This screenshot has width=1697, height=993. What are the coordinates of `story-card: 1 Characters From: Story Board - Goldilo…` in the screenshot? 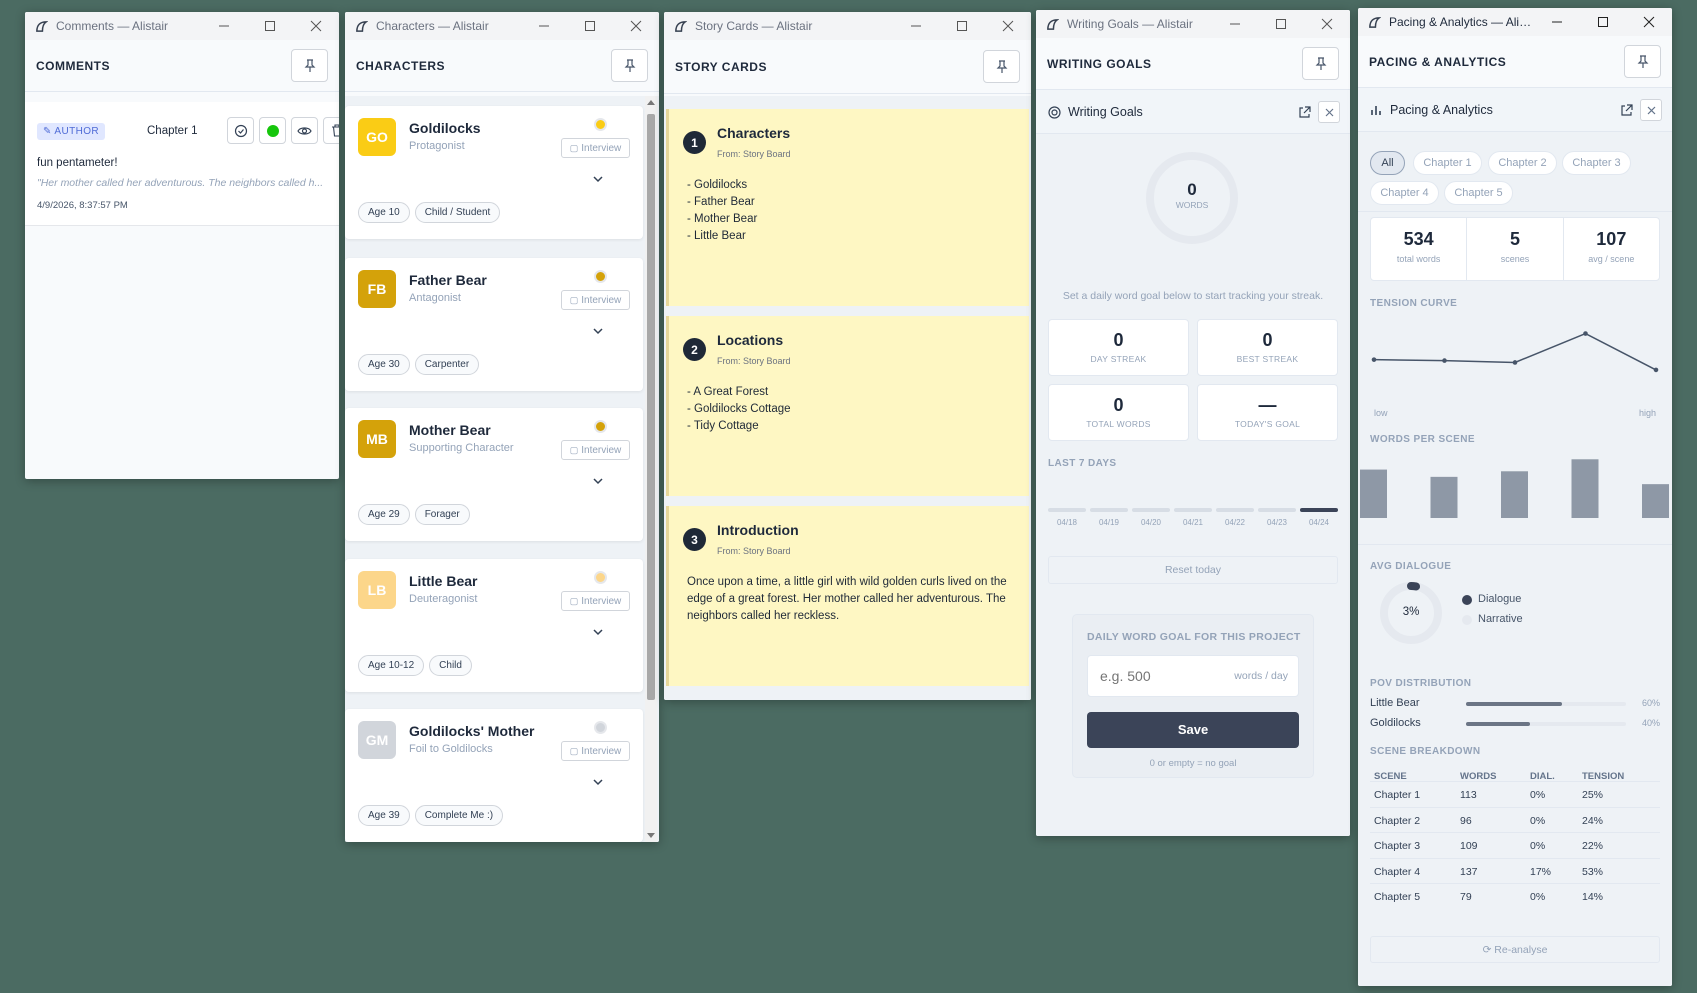 It's located at (847, 207).